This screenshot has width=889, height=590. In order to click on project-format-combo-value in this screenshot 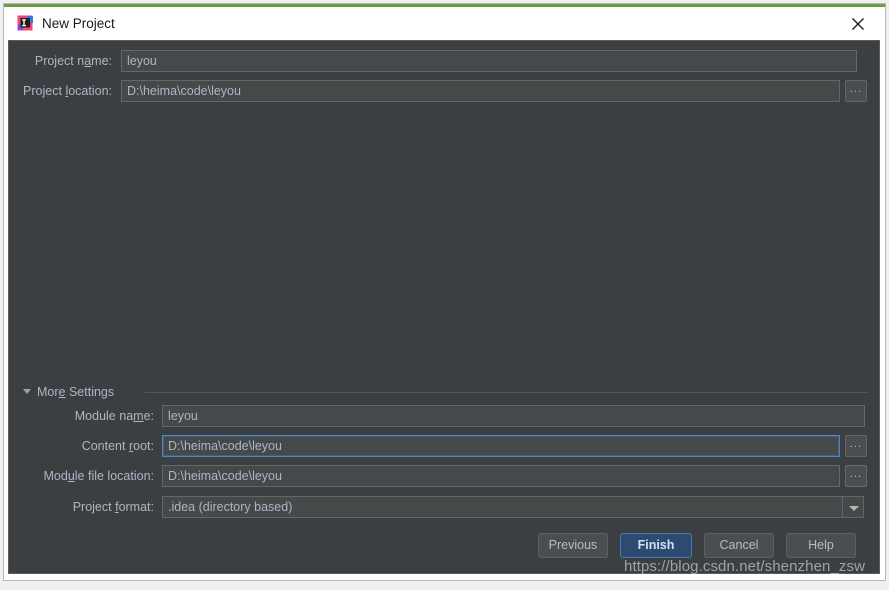, I will do `click(502, 507)`.